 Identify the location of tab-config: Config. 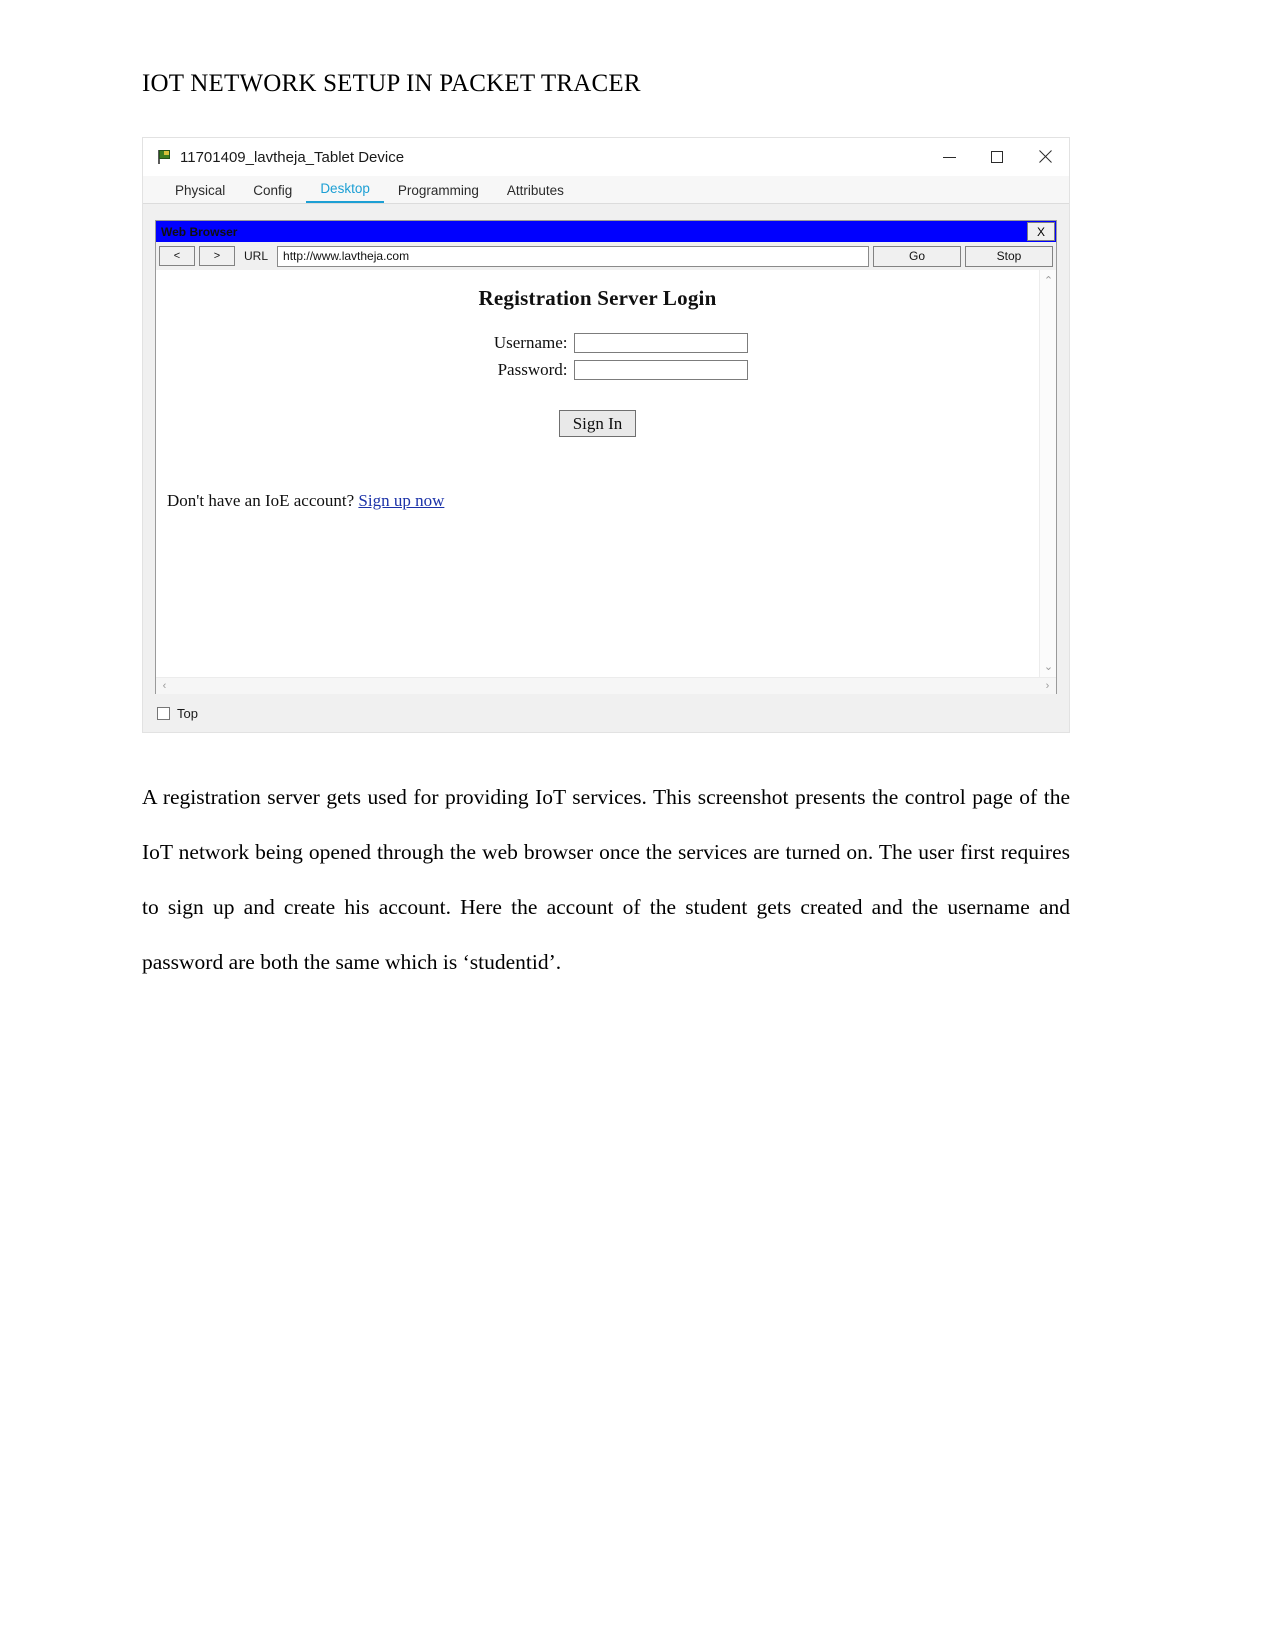
(272, 193).